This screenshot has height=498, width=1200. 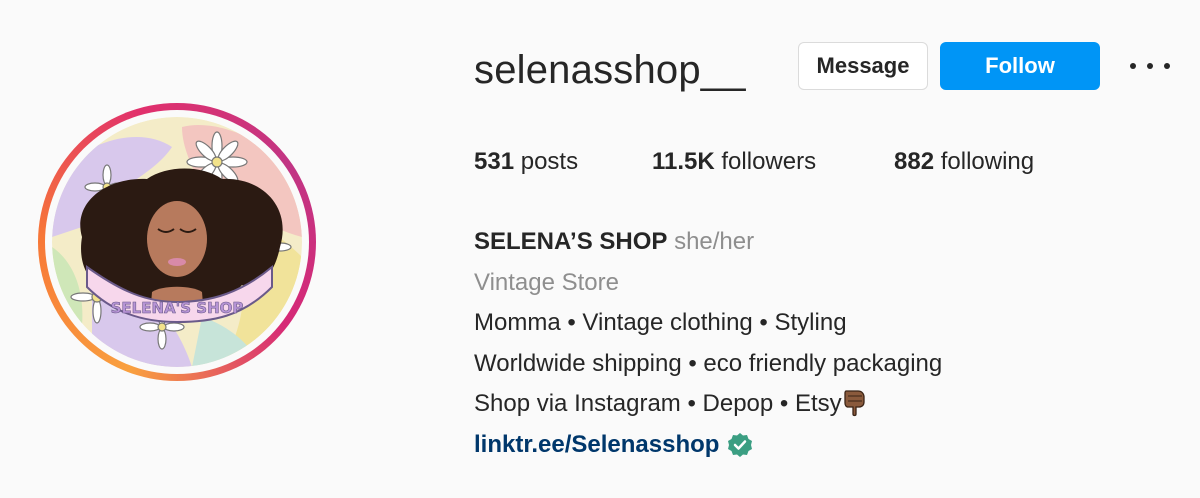 What do you see at coordinates (546, 282) in the screenshot?
I see `profile-category: Vintage Store` at bounding box center [546, 282].